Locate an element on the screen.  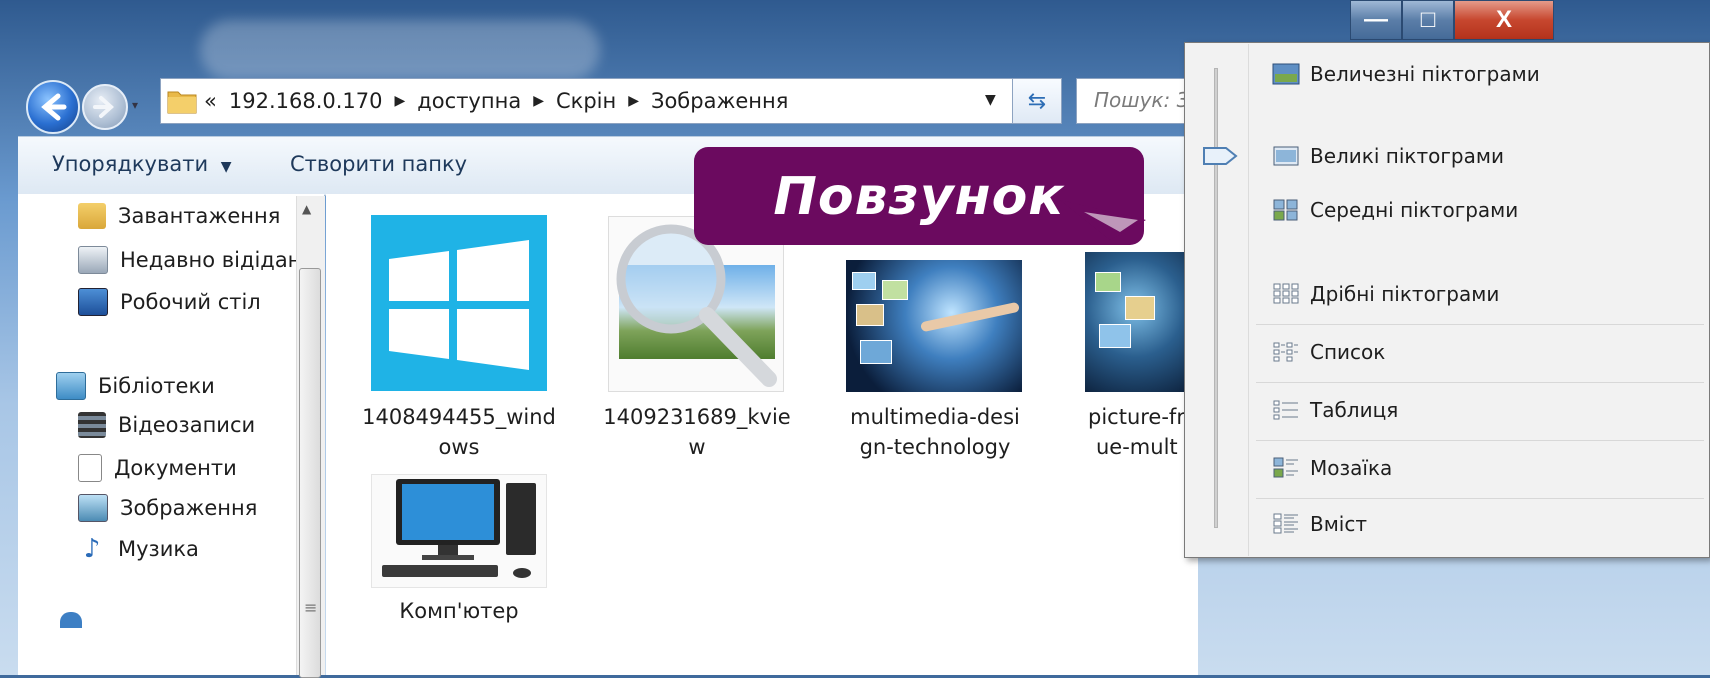
menu-item-list: Список is located at coordinates (1328, 352).